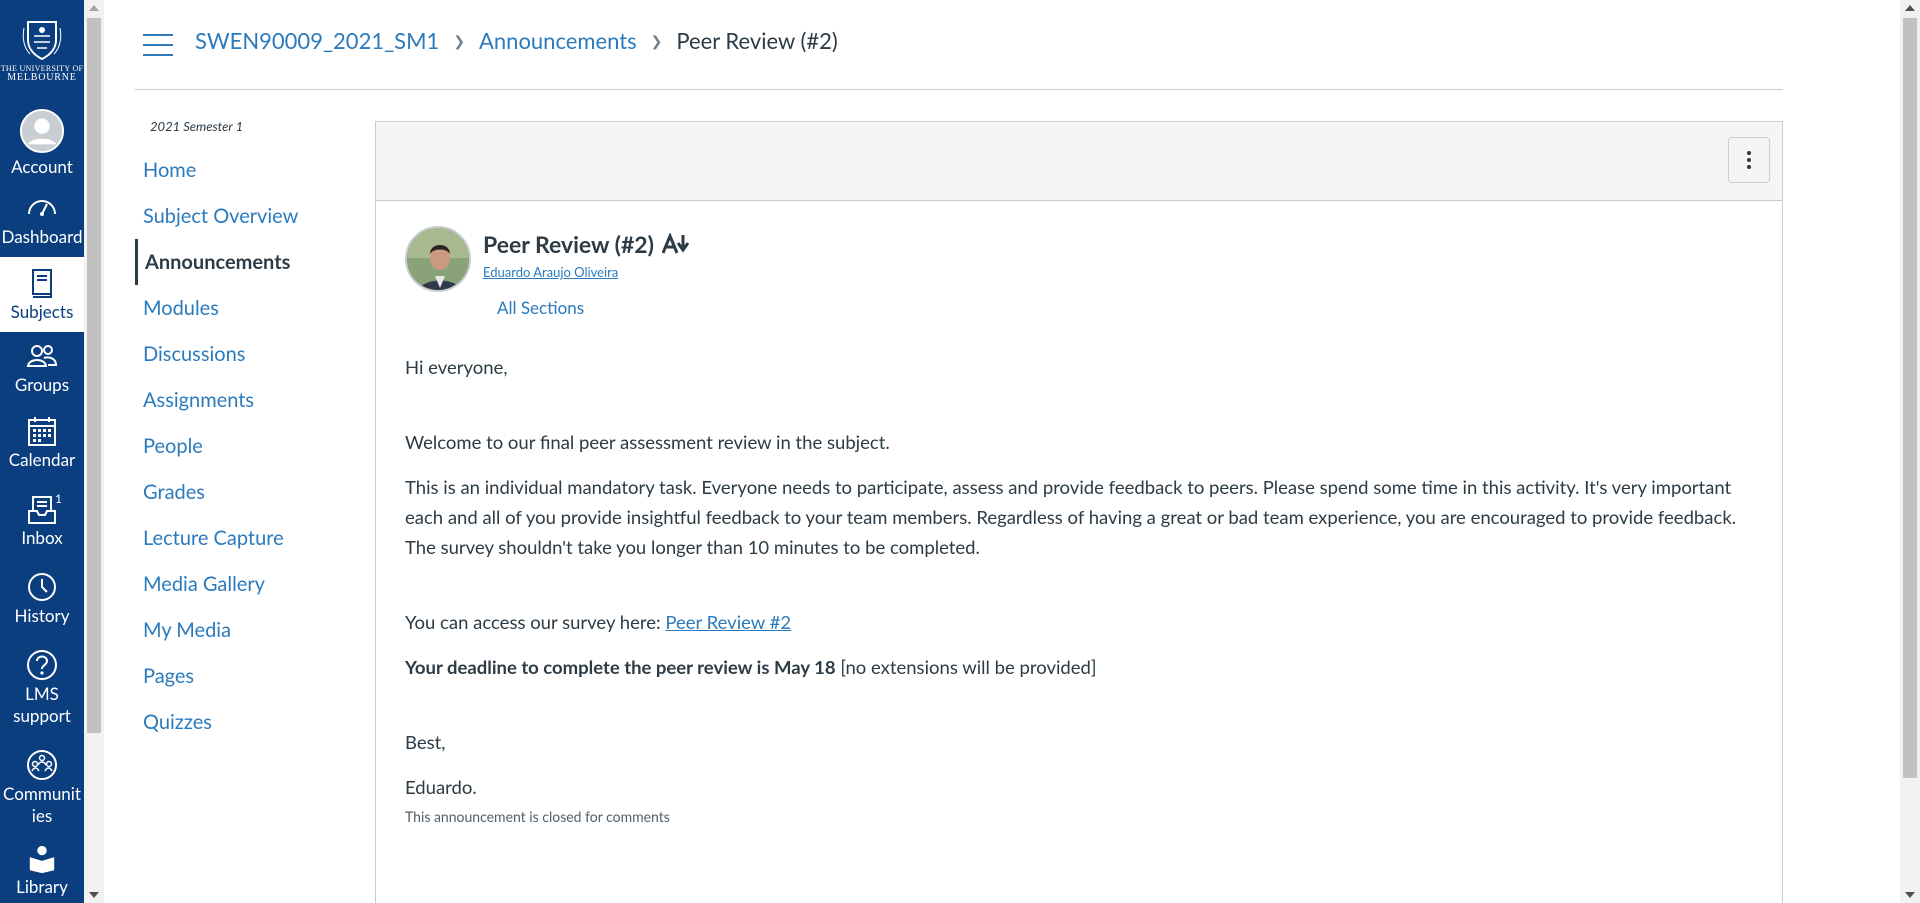 Image resolution: width=1920 pixels, height=903 pixels. I want to click on global-nav-label: Communities, so click(42, 804).